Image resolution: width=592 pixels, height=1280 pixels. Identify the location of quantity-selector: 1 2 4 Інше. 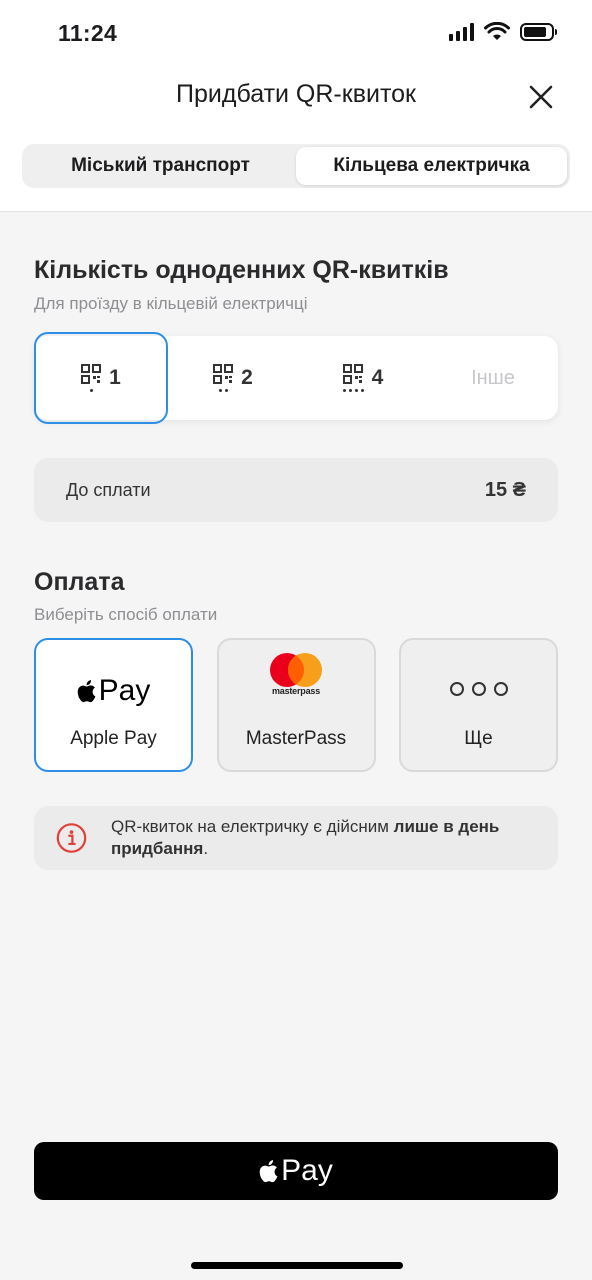
(296, 378).